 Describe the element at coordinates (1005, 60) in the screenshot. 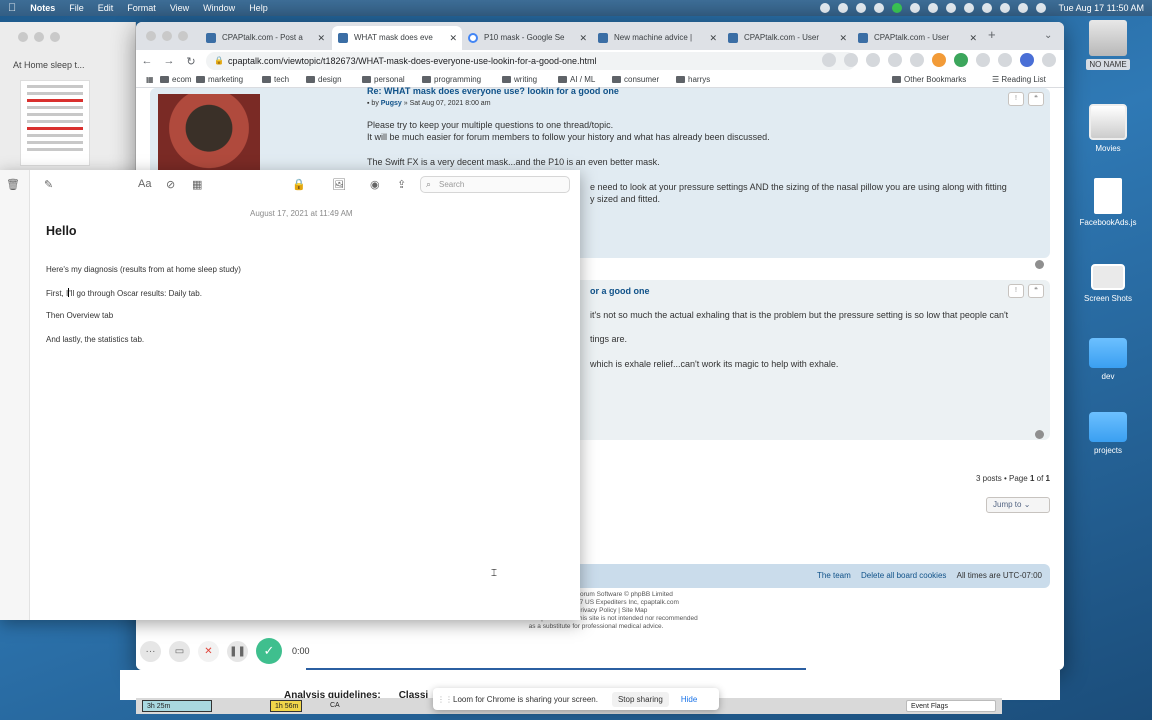

I see `puzzle-extensions-icon` at that location.